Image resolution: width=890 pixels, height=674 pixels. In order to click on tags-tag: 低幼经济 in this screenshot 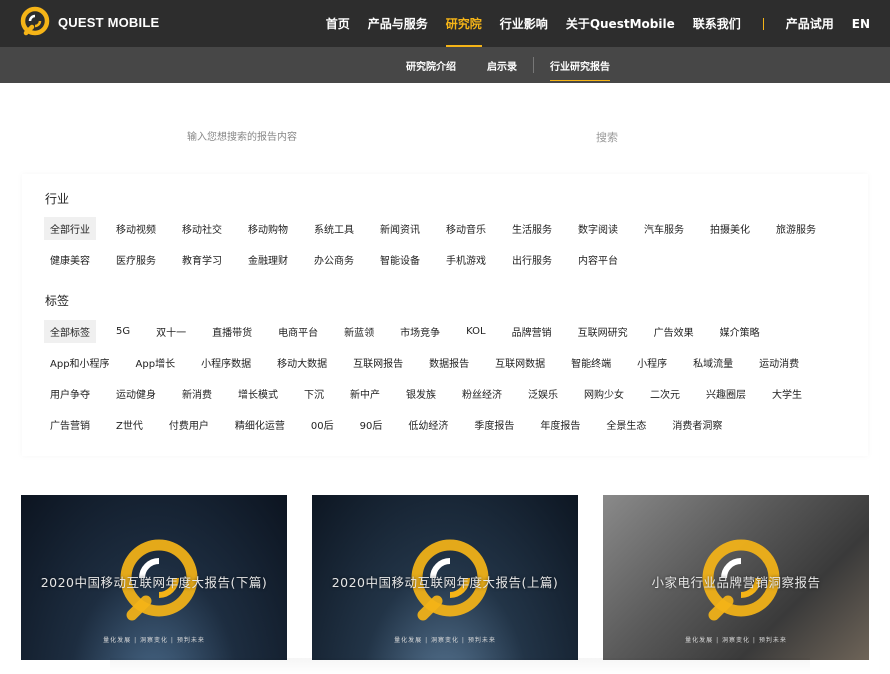, I will do `click(428, 424)`.